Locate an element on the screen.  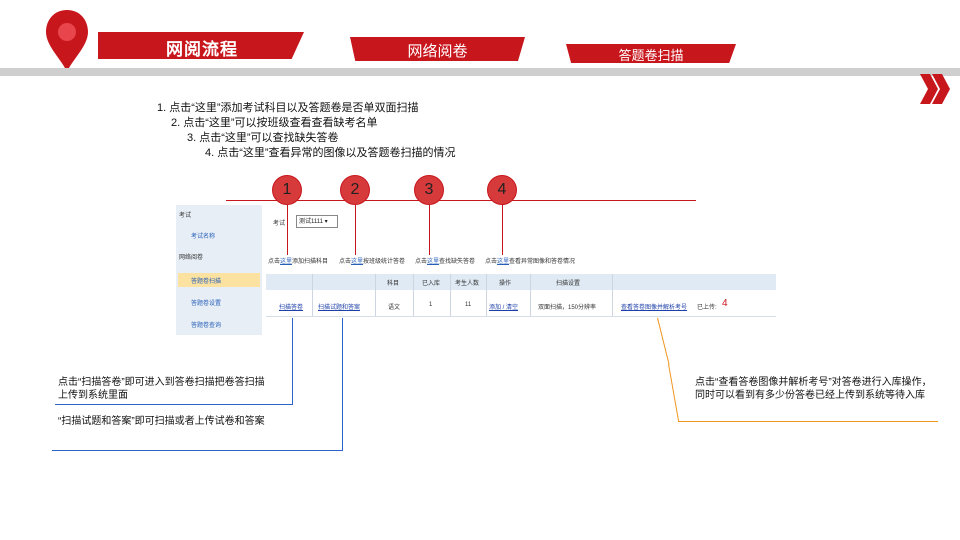
header-divider is located at coordinates (480, 72).